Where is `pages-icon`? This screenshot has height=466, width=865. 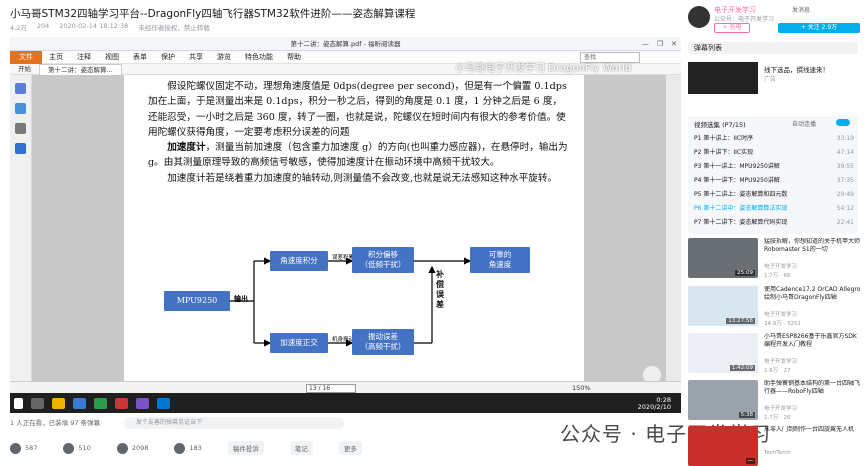
pages-icon is located at coordinates (20, 108).